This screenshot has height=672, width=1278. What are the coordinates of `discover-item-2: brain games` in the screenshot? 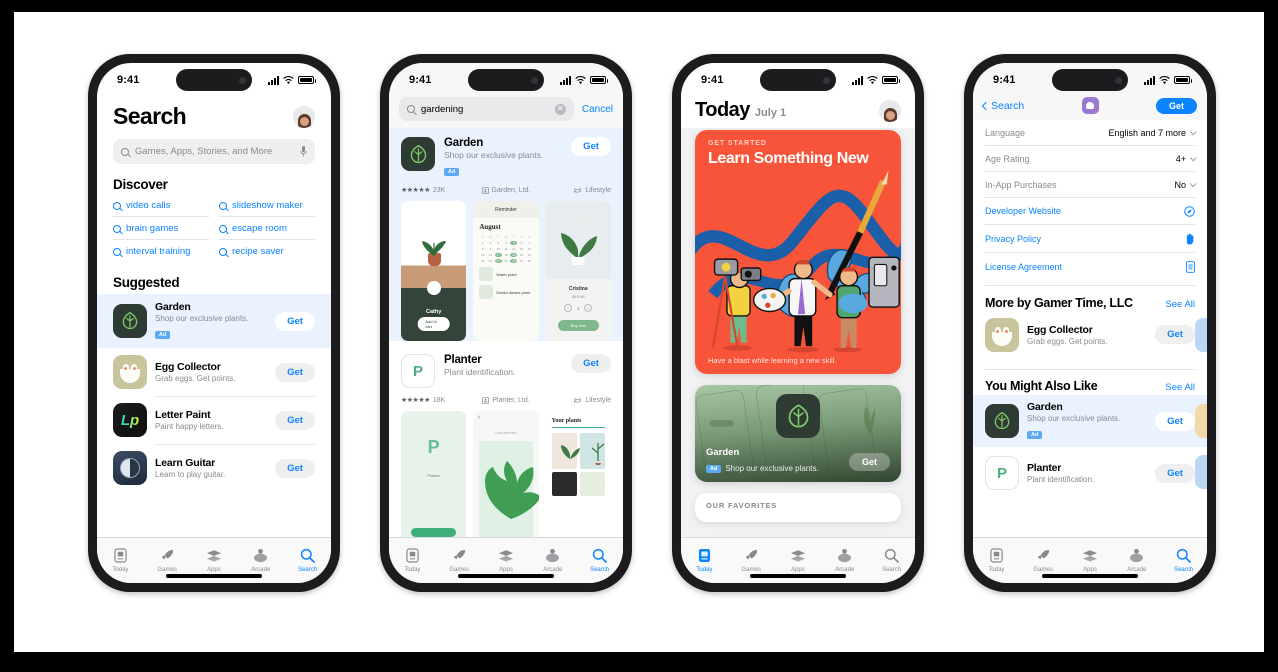 It's located at (161, 228).